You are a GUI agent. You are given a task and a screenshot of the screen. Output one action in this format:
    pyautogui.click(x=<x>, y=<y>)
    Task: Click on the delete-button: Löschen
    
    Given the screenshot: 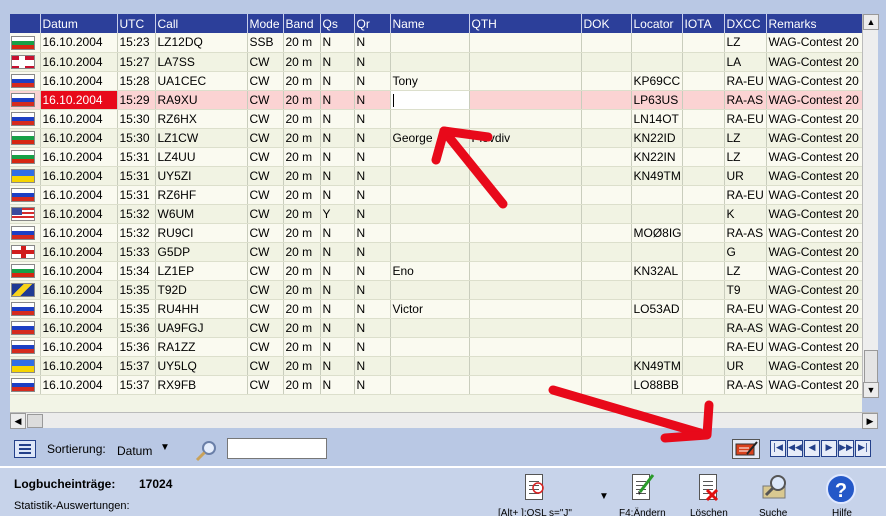 What is the action you would take?
    pyautogui.click(x=709, y=494)
    